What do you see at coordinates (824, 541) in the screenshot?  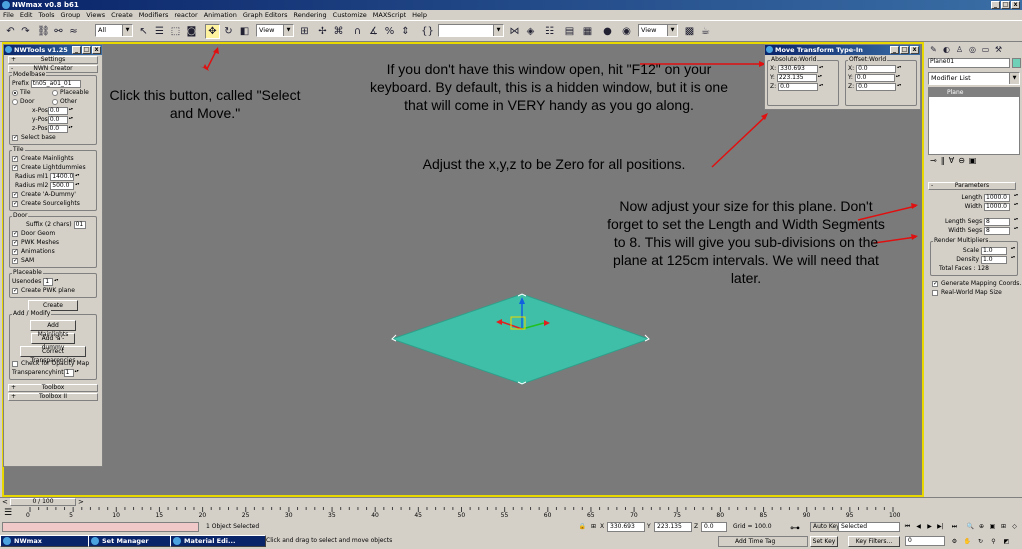 I see `set-key-button: Set Key` at bounding box center [824, 541].